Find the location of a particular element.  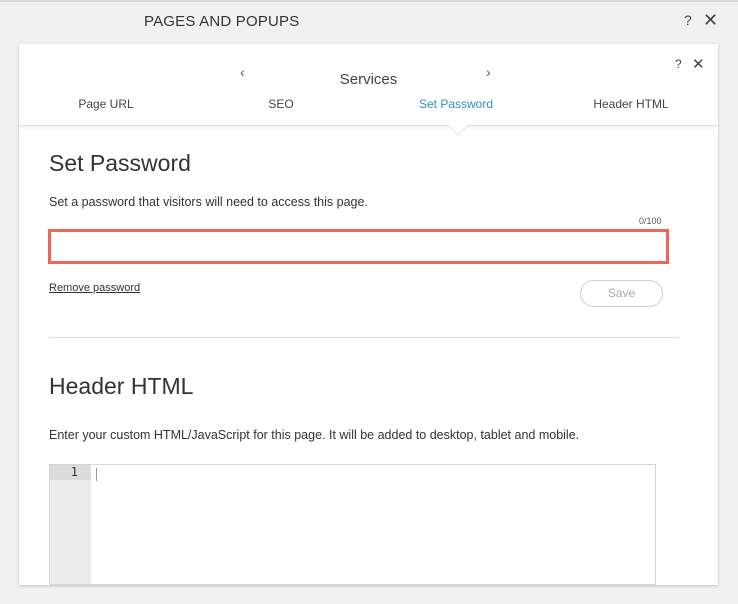

panel-close-icon: ✕ is located at coordinates (698, 64).